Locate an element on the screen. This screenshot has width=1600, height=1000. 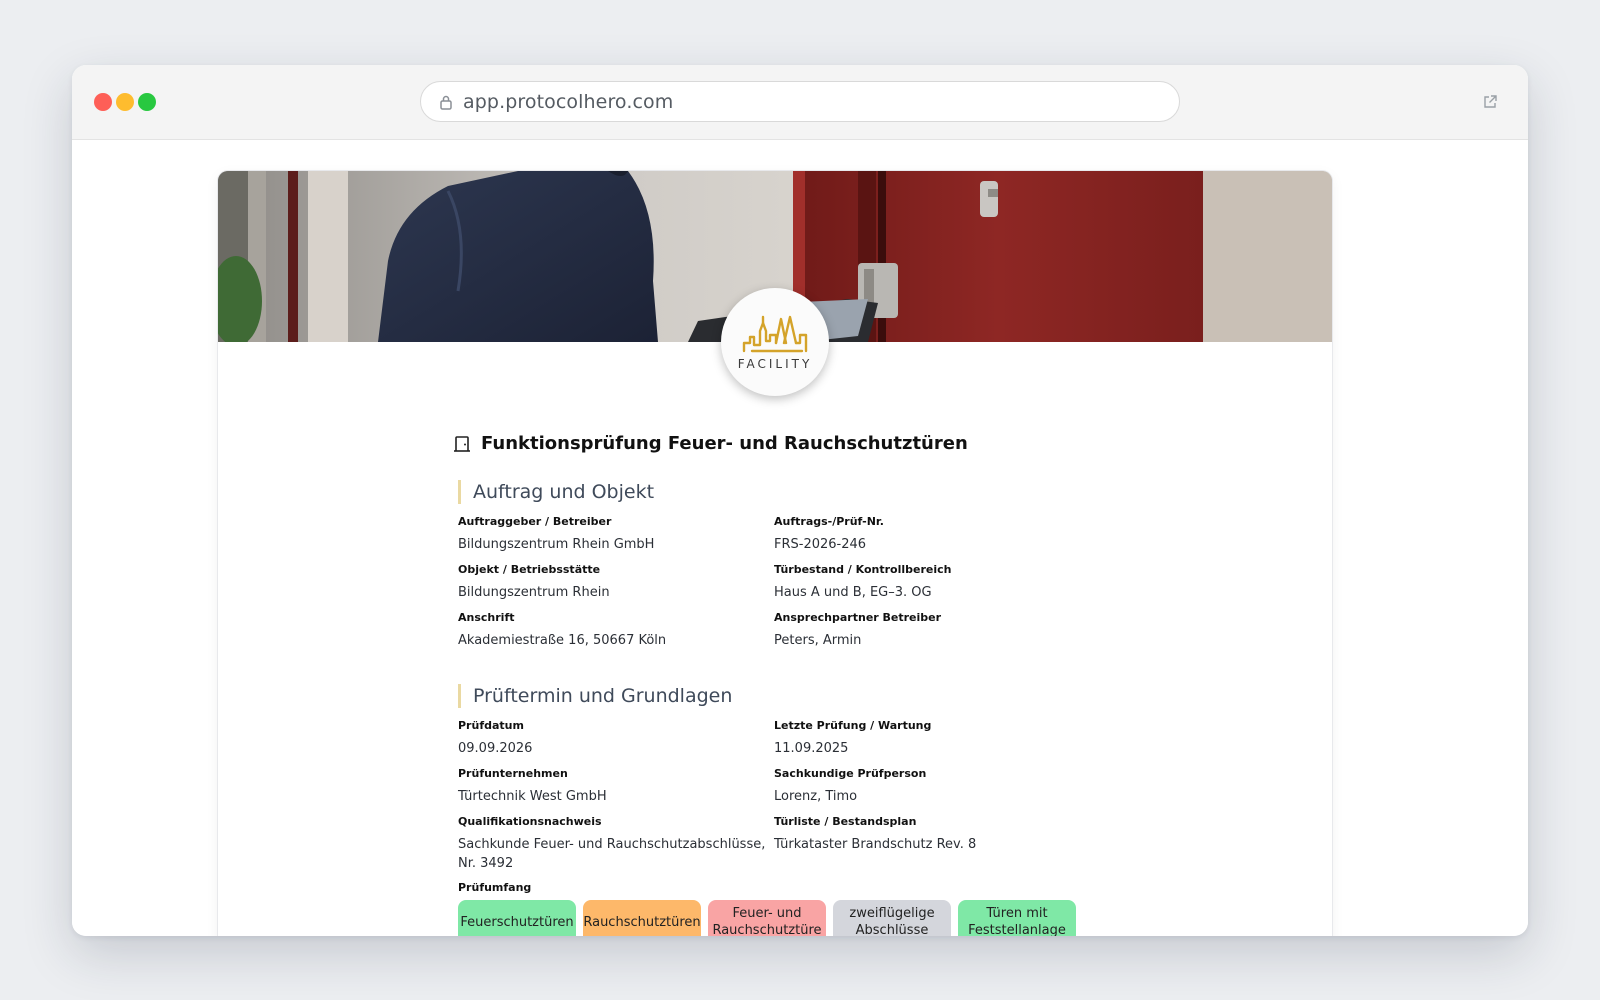
scope-label: Prüfumfang is located at coordinates (495, 887).